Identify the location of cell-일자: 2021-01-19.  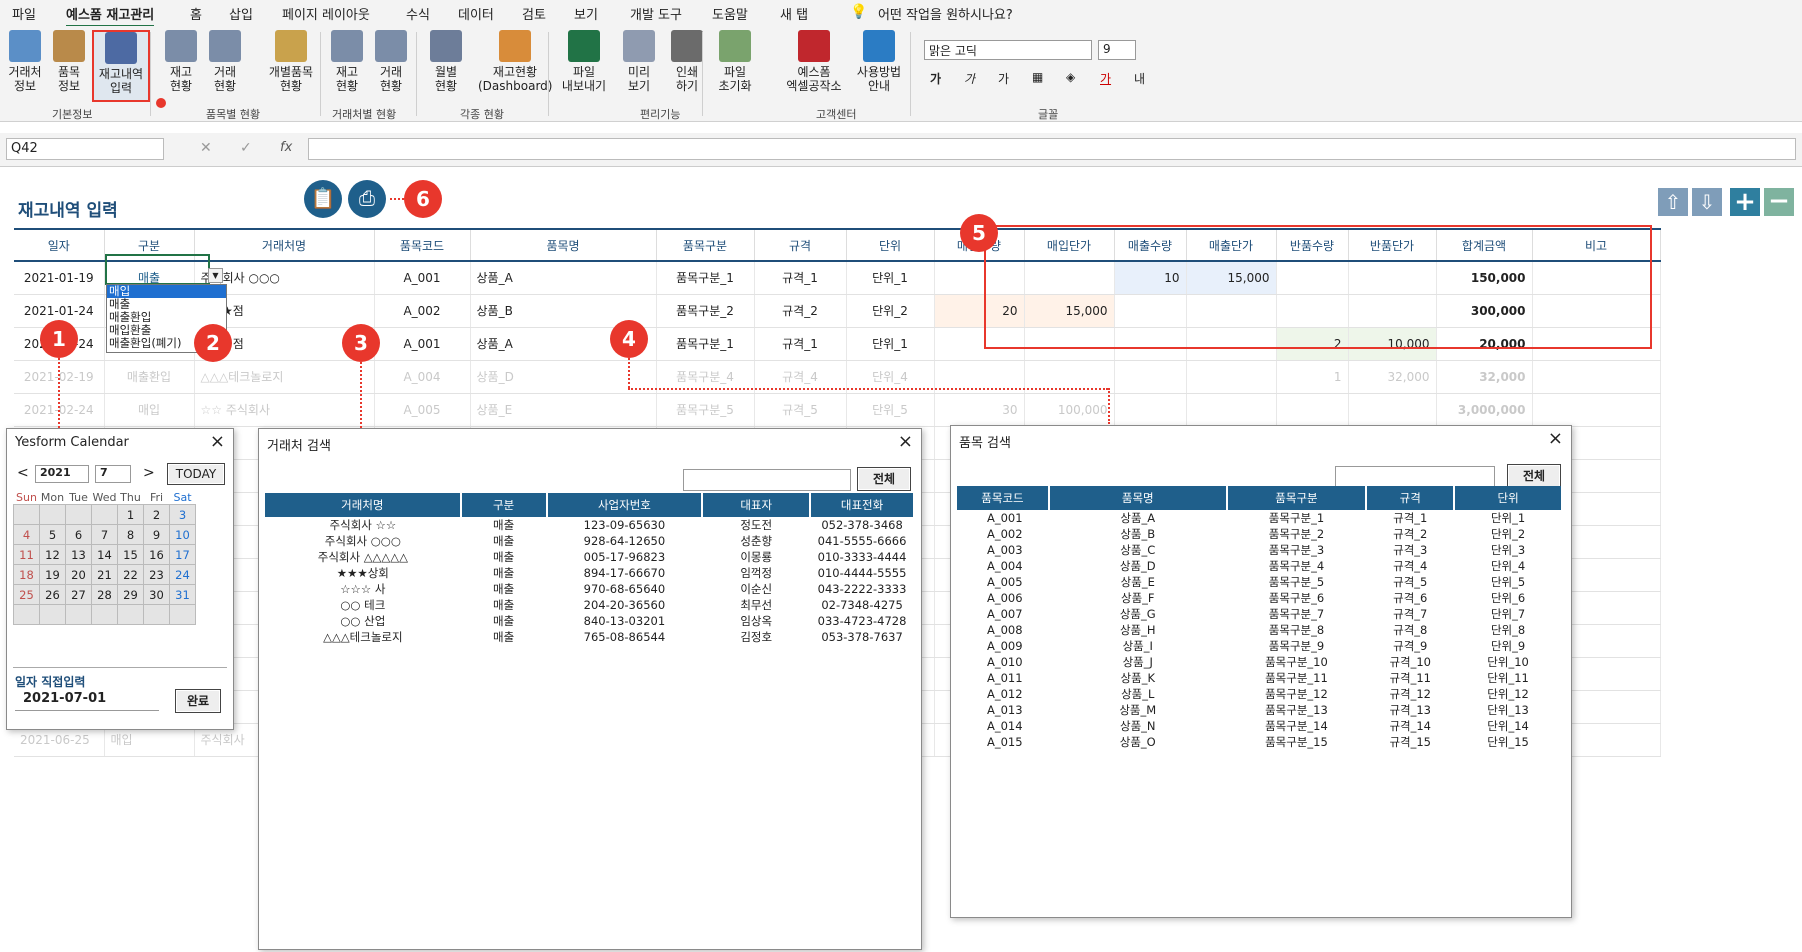
(59, 278).